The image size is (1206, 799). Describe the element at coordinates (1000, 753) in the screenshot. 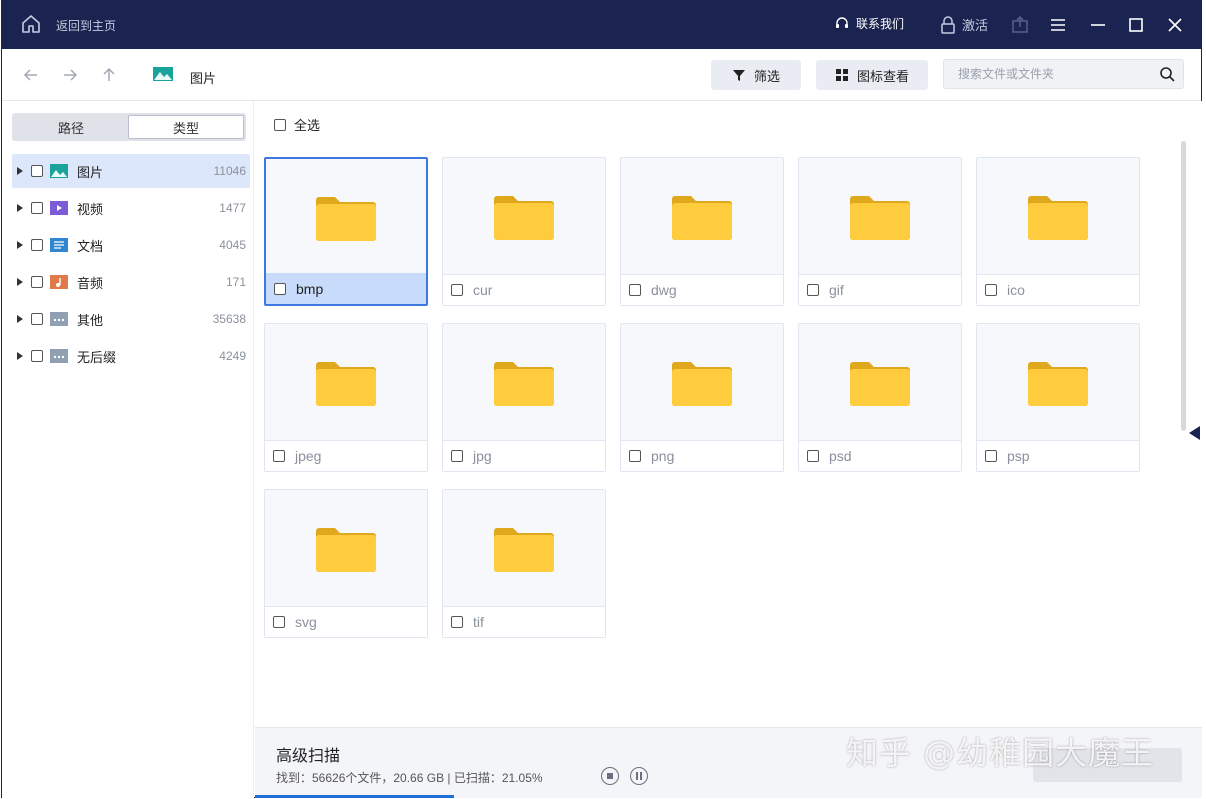

I see `watermark-text: 知乎 @幼稚园大魔王` at that location.